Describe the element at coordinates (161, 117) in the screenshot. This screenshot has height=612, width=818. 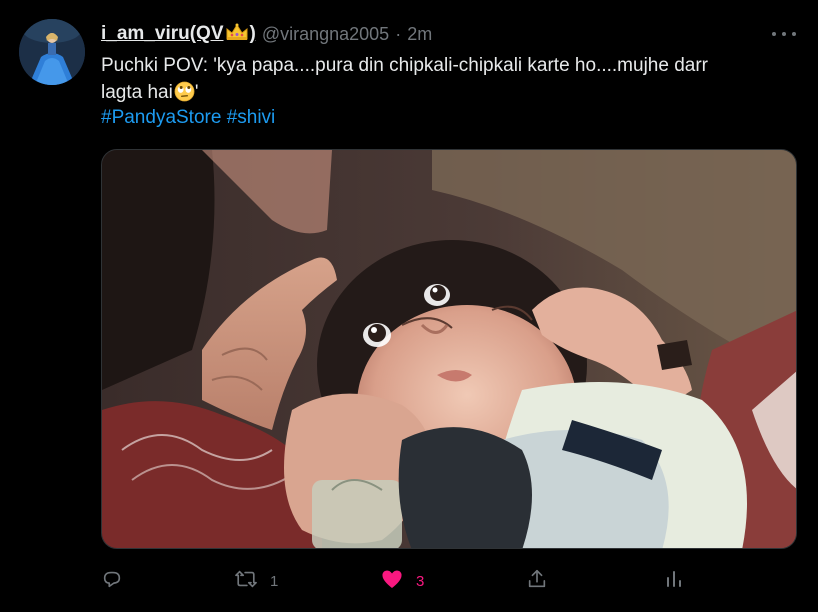
I see `hashtag-link: #PandyaStore` at that location.